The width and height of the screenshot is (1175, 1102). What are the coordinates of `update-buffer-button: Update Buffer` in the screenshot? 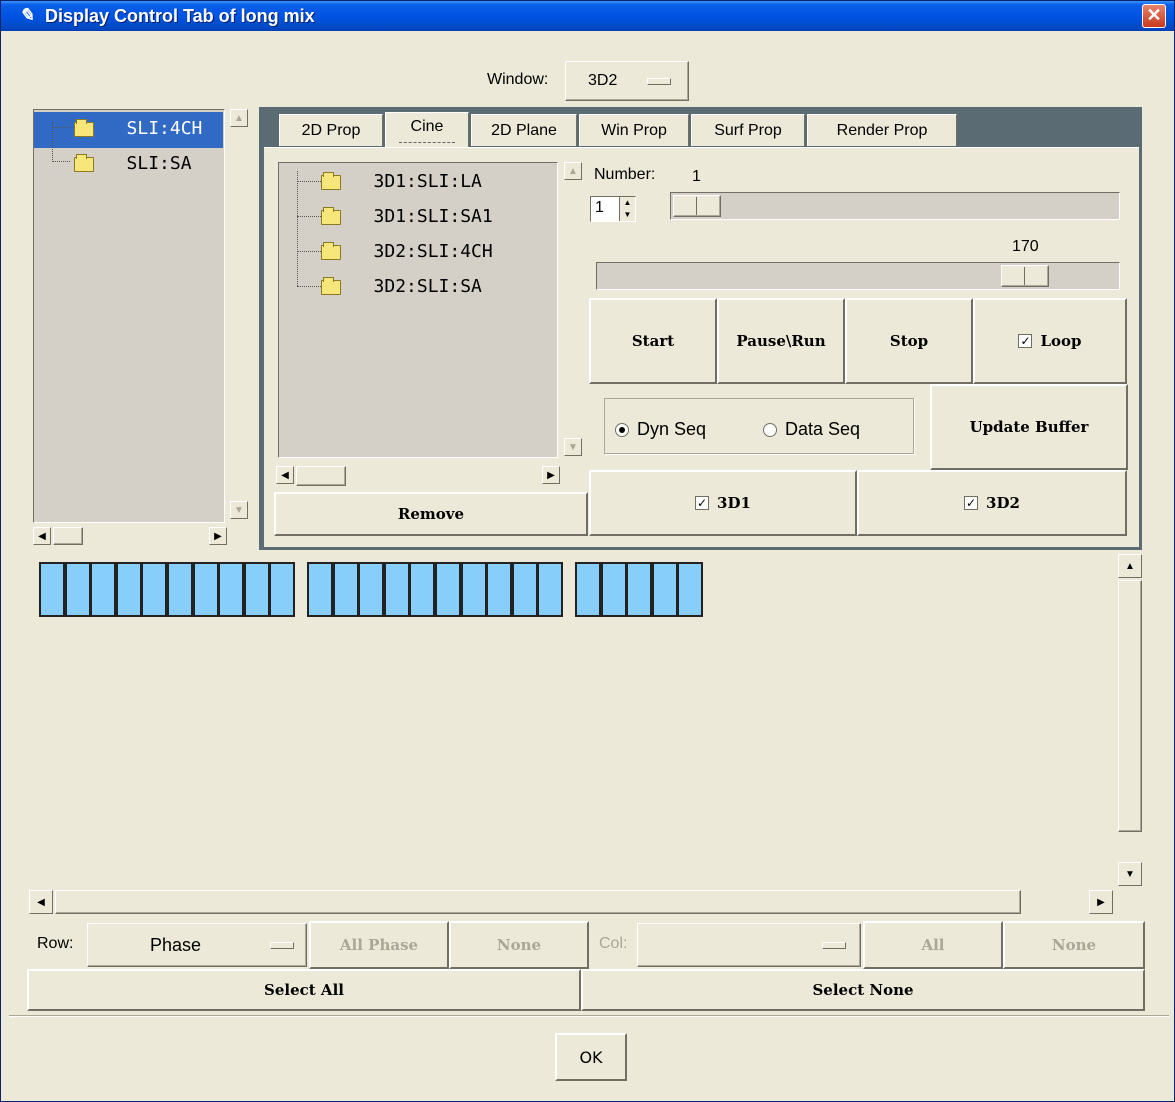 It's located at (1029, 427).